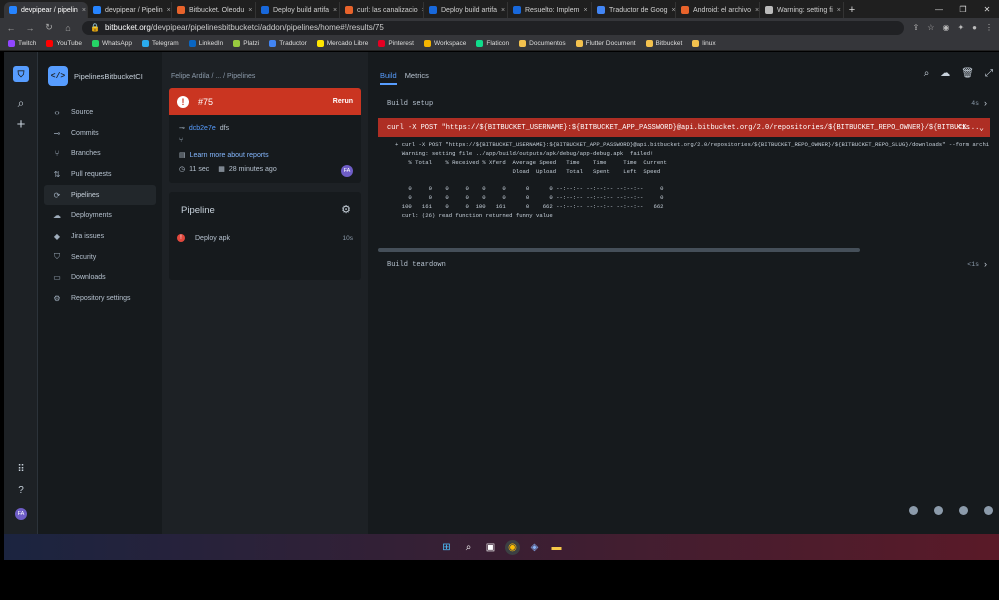 The image size is (999, 600). What do you see at coordinates (347, 171) in the screenshot?
I see `author-avatar: FA` at bounding box center [347, 171].